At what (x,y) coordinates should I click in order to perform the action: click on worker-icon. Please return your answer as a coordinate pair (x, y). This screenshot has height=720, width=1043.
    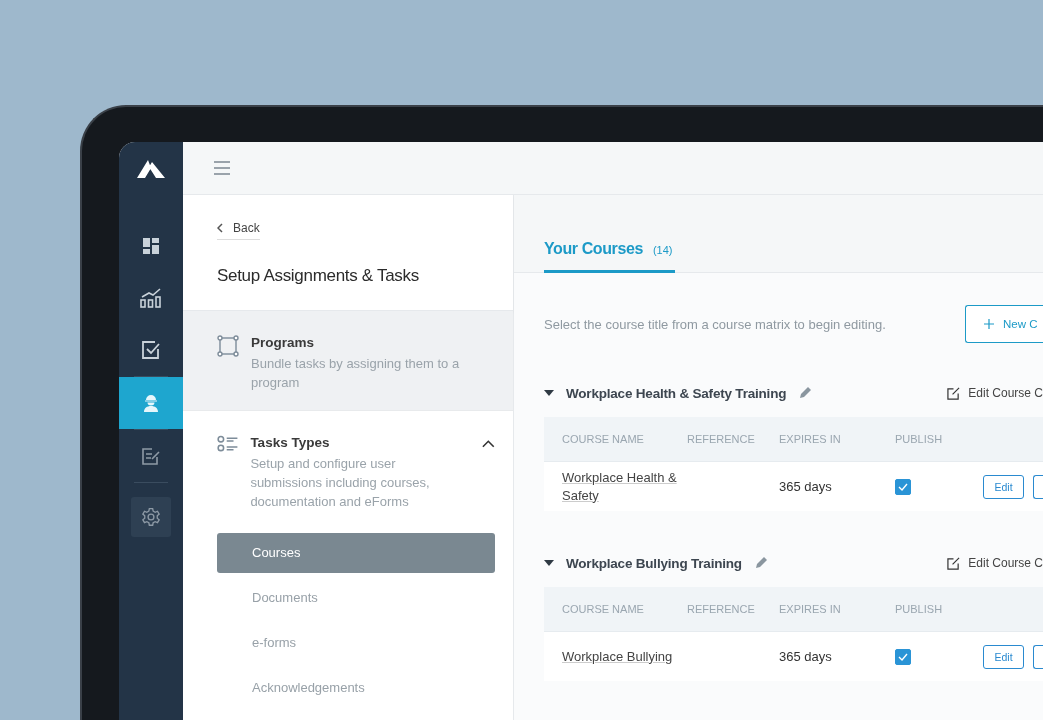
    Looking at the image, I should click on (151, 403).